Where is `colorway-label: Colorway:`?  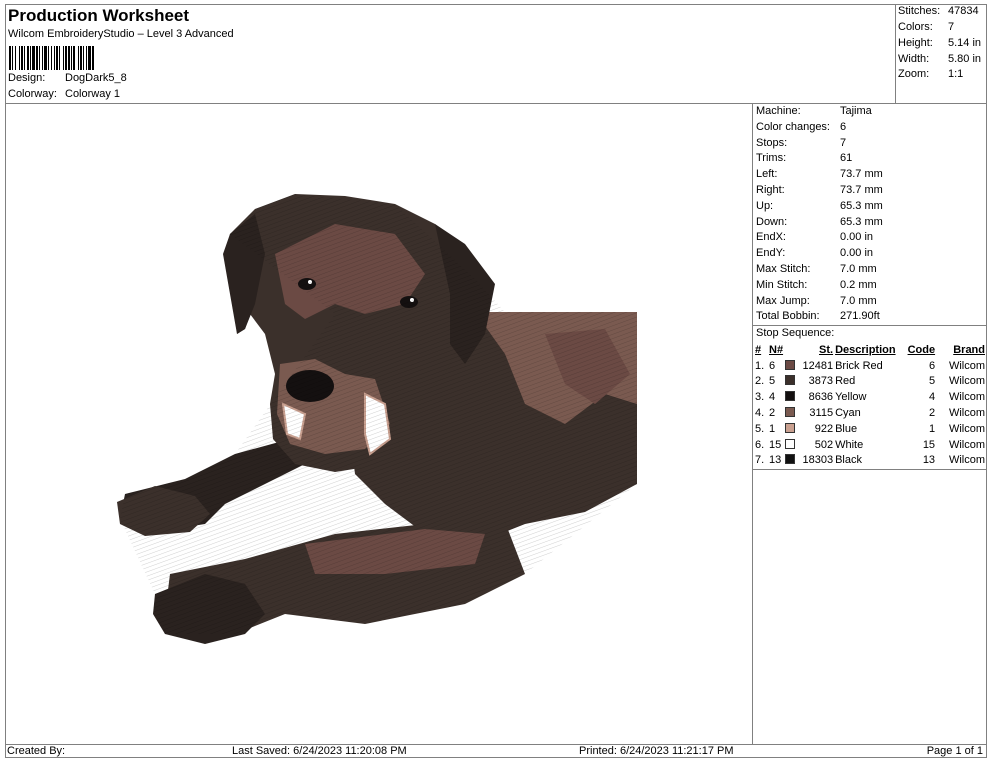
colorway-label: Colorway: is located at coordinates (32, 94).